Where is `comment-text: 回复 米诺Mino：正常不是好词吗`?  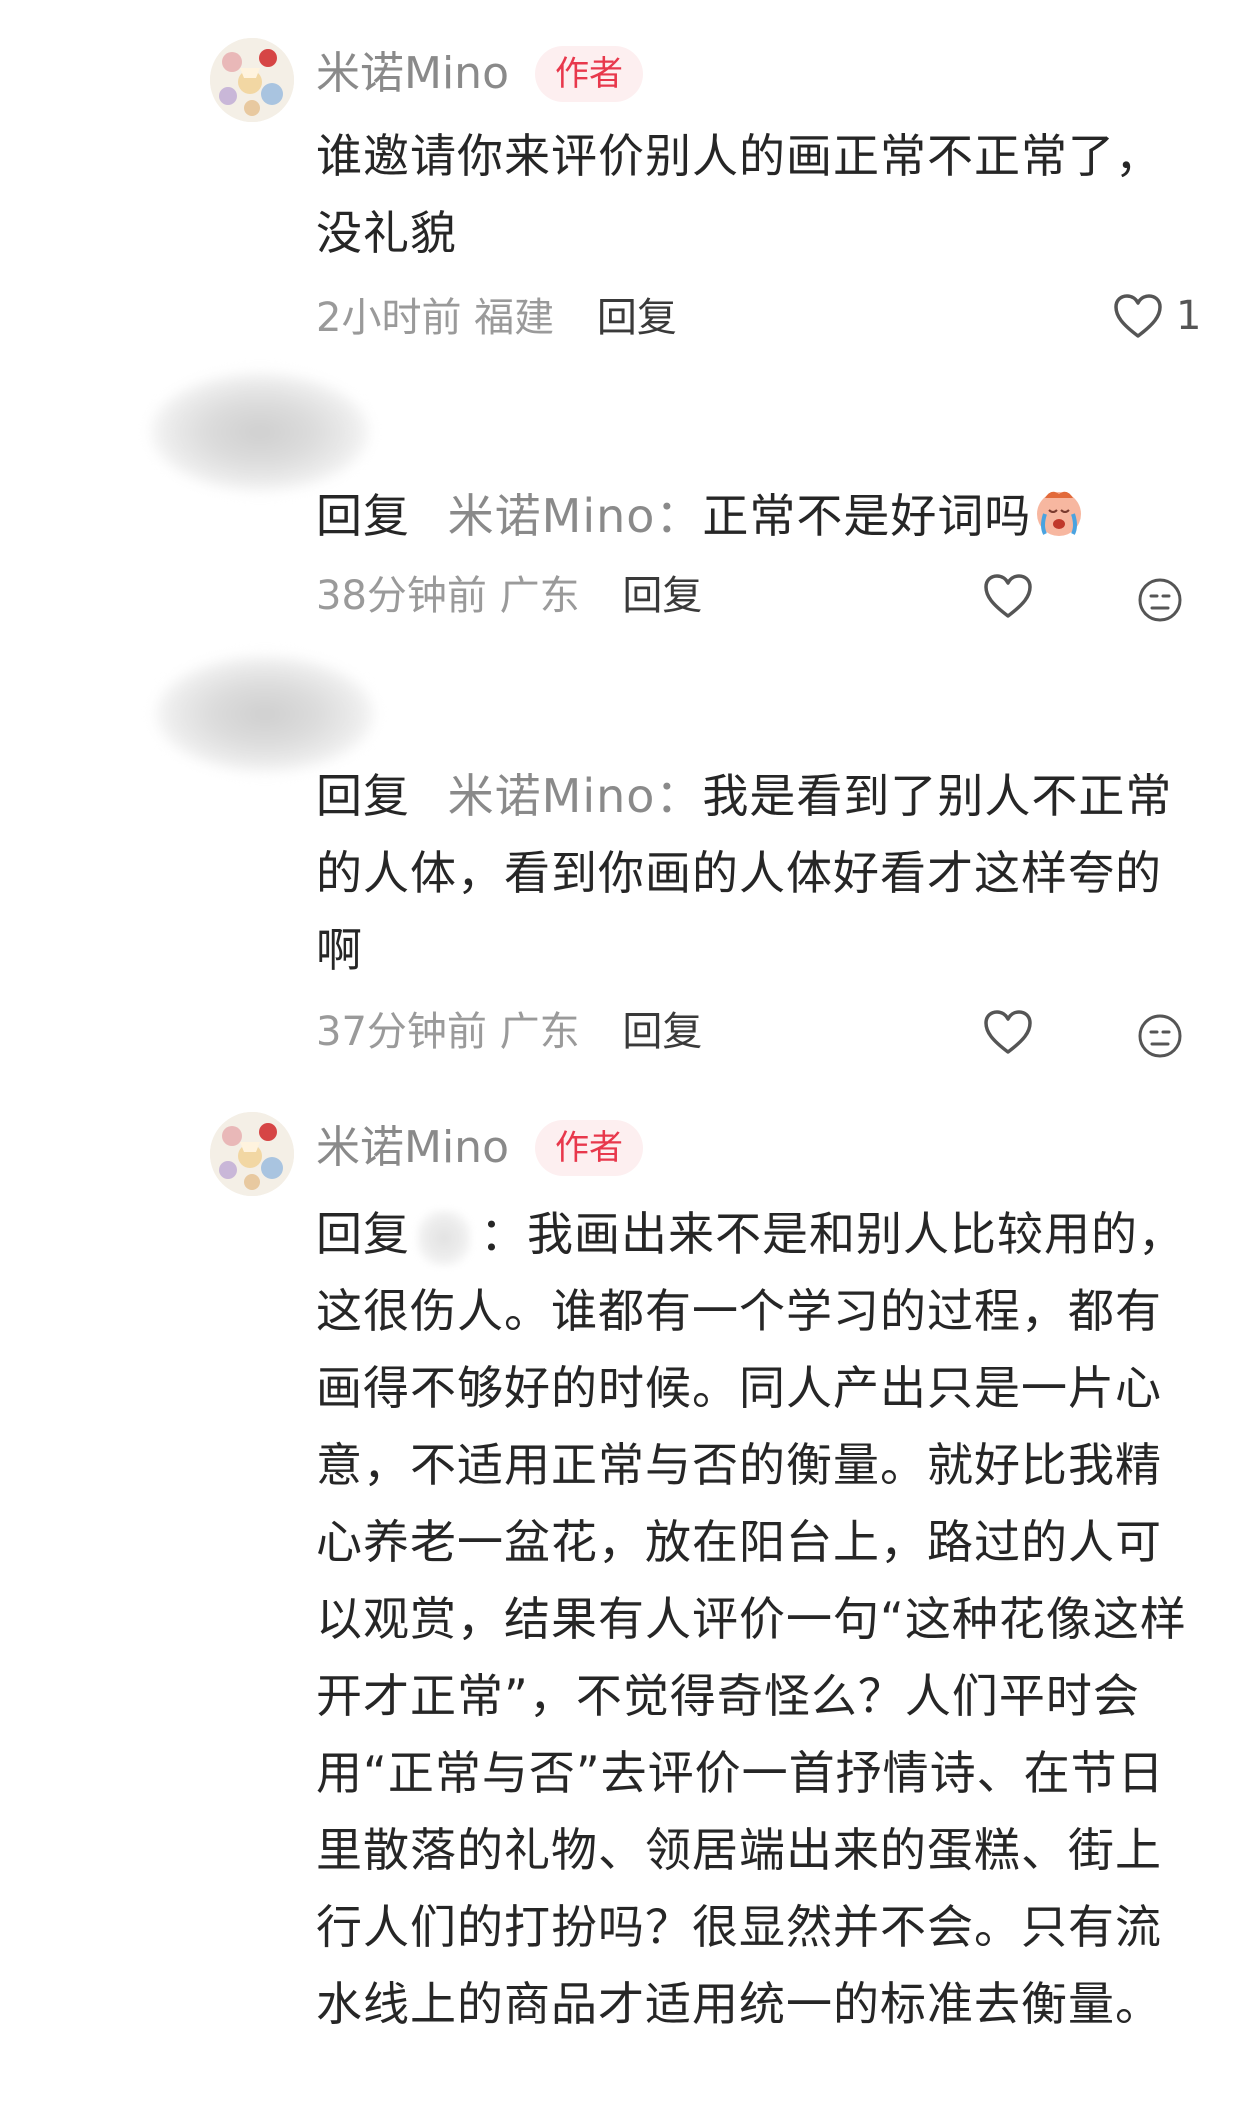 comment-text: 回复 米诺Mino：正常不是好词吗 is located at coordinates (756, 516).